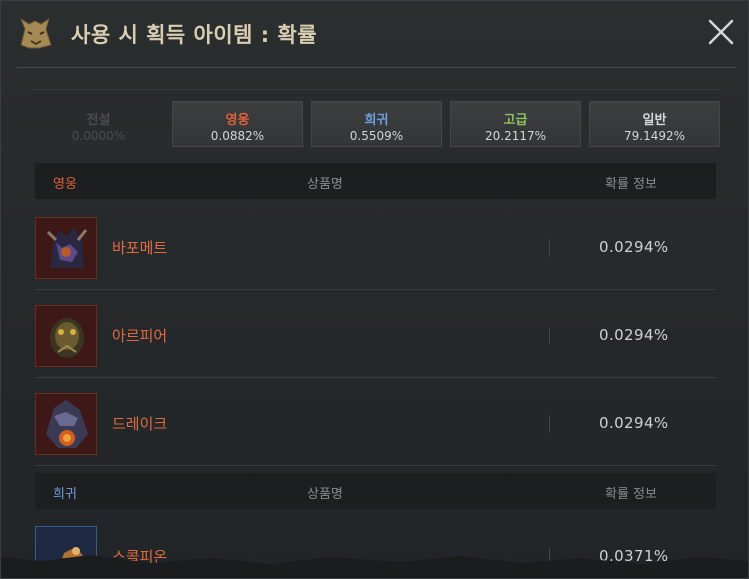  I want to click on tab-percentage: 79.1492%, so click(654, 136).